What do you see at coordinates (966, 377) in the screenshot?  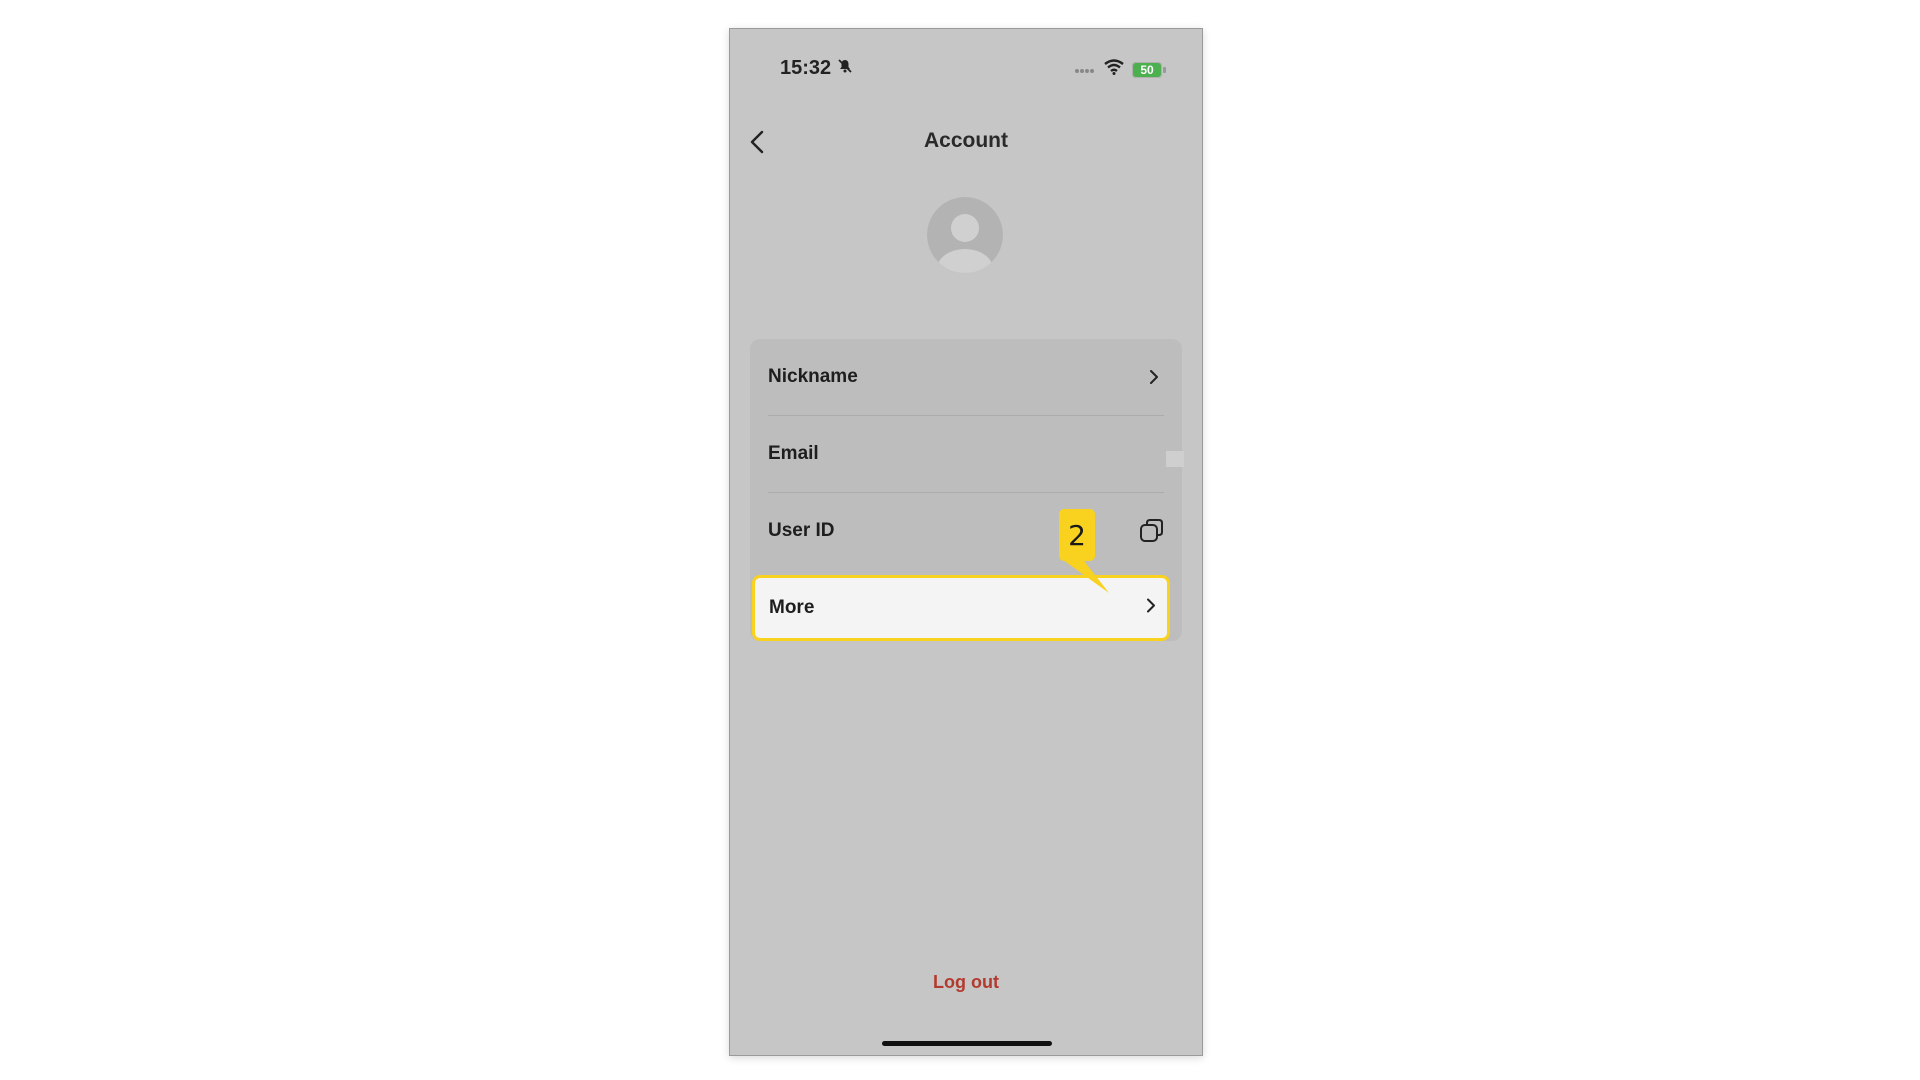 I see `nickname-row: Nickname` at bounding box center [966, 377].